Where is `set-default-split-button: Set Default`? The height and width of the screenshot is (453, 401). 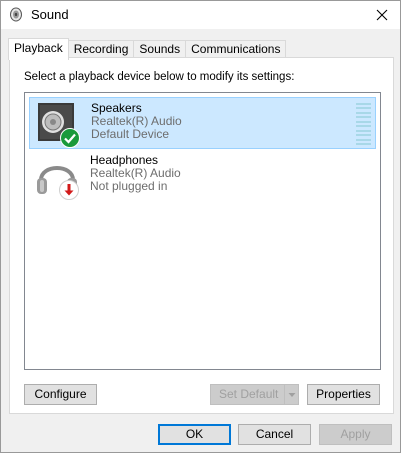 set-default-split-button: Set Default is located at coordinates (254, 394).